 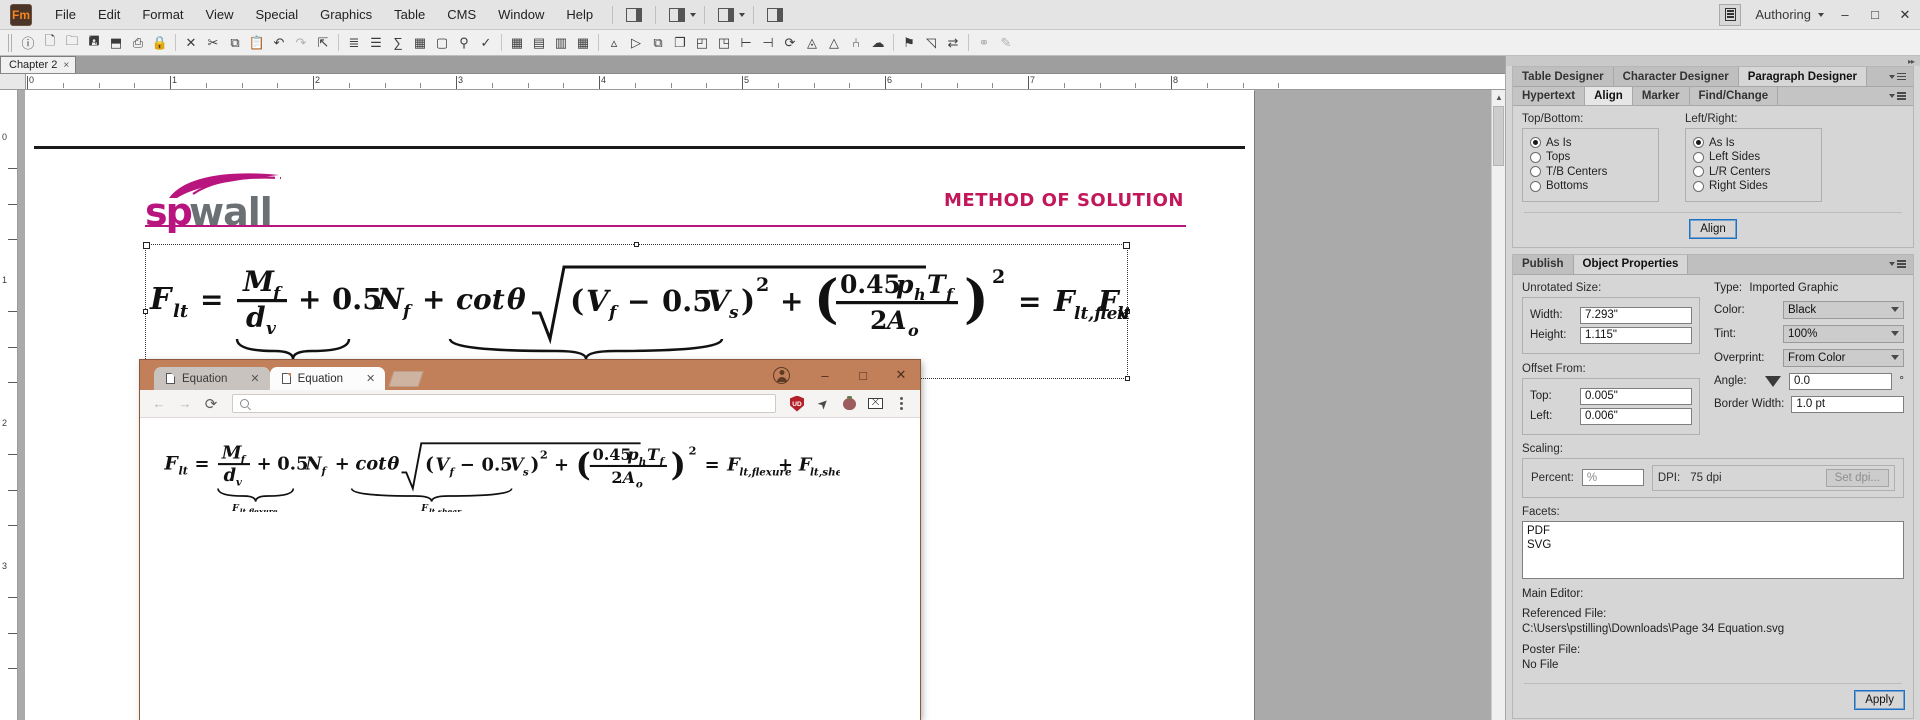 I want to click on save-icon: 🖪, so click(x=94, y=43).